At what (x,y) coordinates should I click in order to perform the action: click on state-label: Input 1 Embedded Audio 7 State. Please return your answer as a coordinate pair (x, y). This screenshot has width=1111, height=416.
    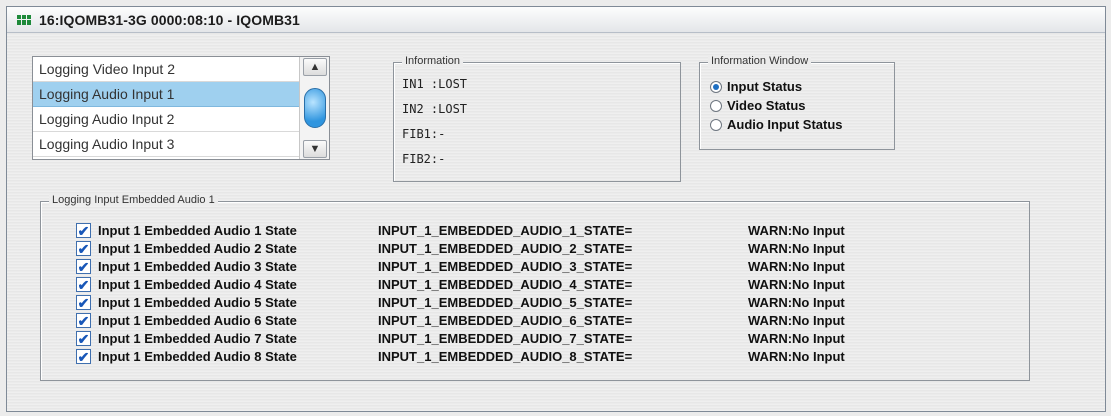
    Looking at the image, I should click on (197, 338).